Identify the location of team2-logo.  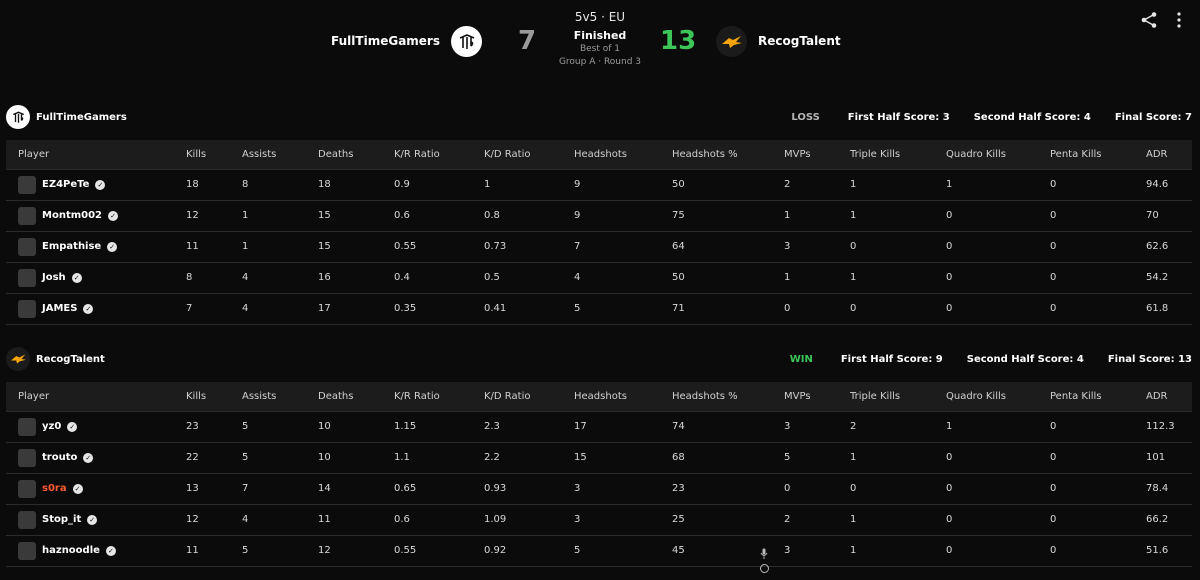
(18, 359).